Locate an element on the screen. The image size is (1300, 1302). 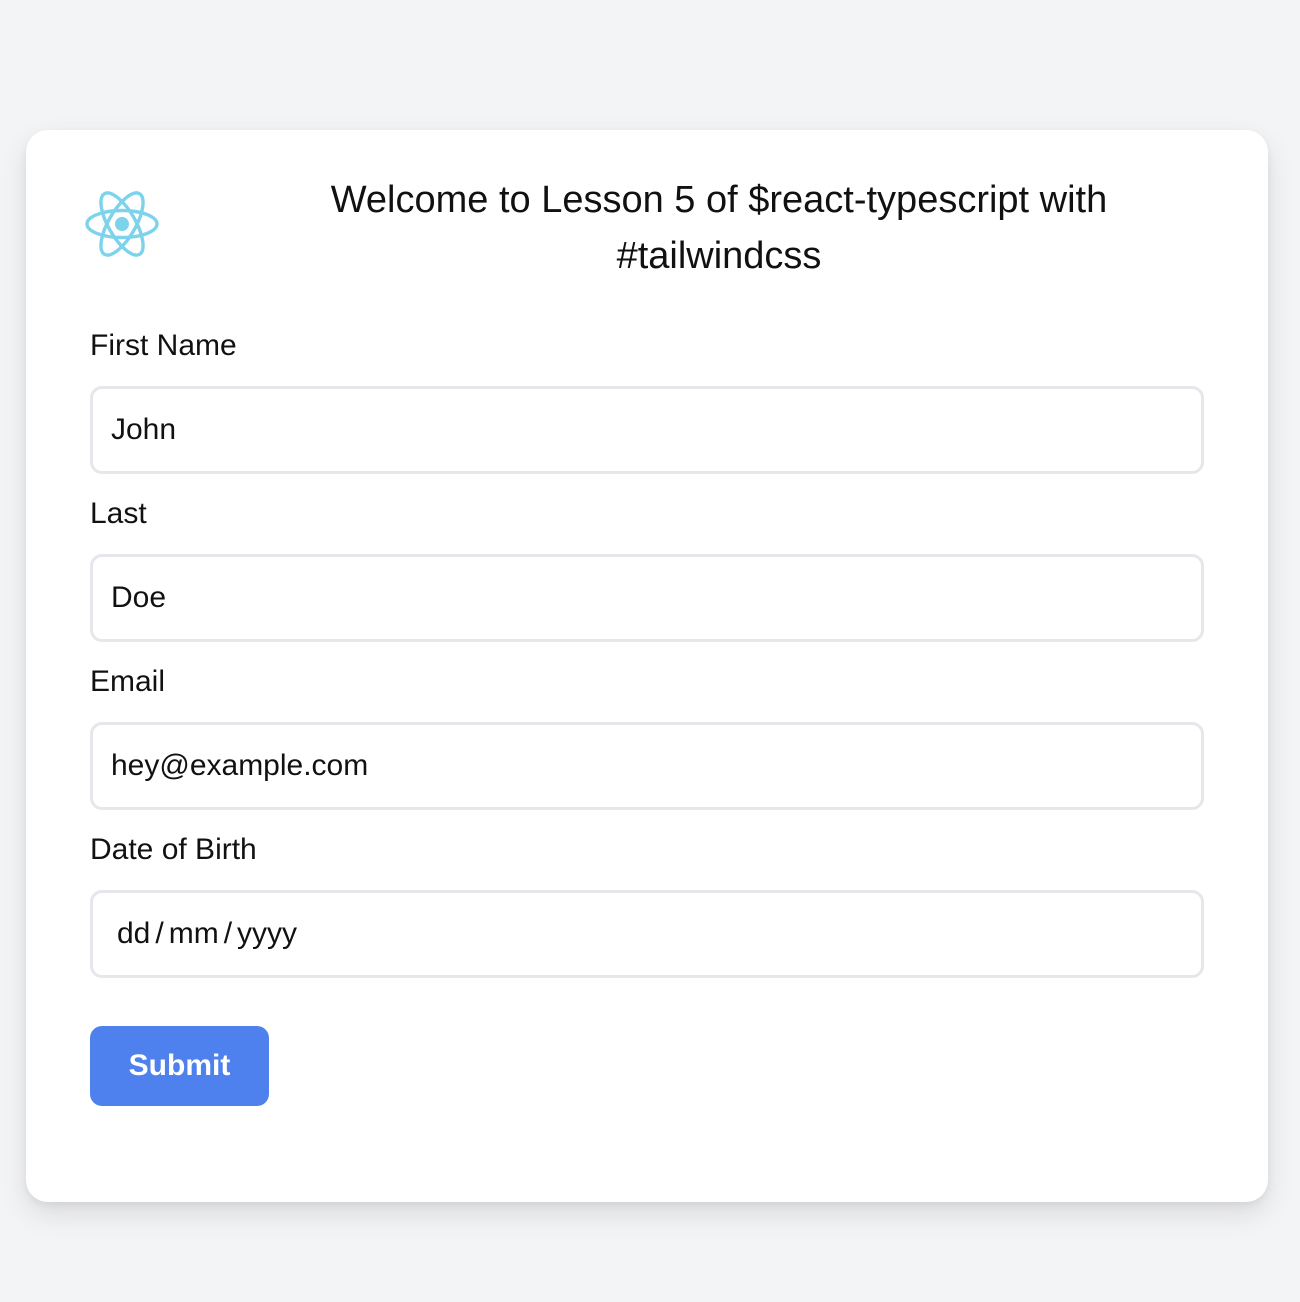
dob-month-segment: mm is located at coordinates (194, 934).